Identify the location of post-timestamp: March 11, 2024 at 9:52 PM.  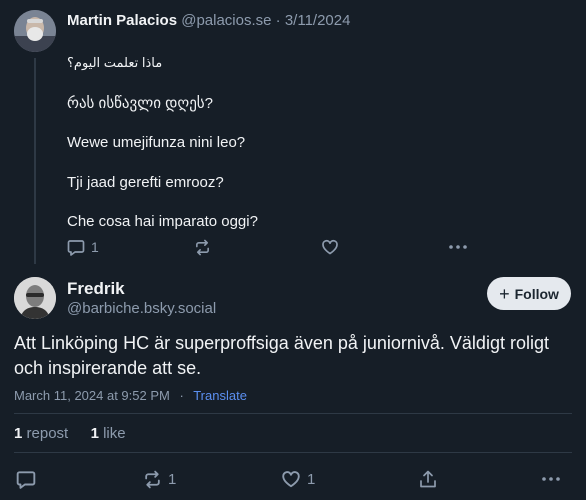
(92, 395).